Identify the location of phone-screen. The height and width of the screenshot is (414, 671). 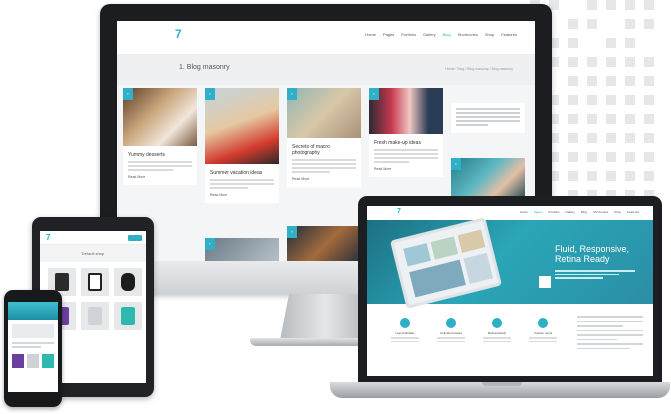
(33, 347).